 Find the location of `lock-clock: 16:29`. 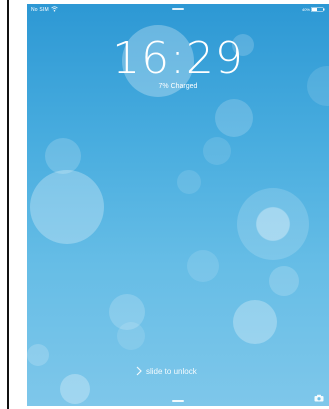

lock-clock: 16:29 is located at coordinates (178, 58).